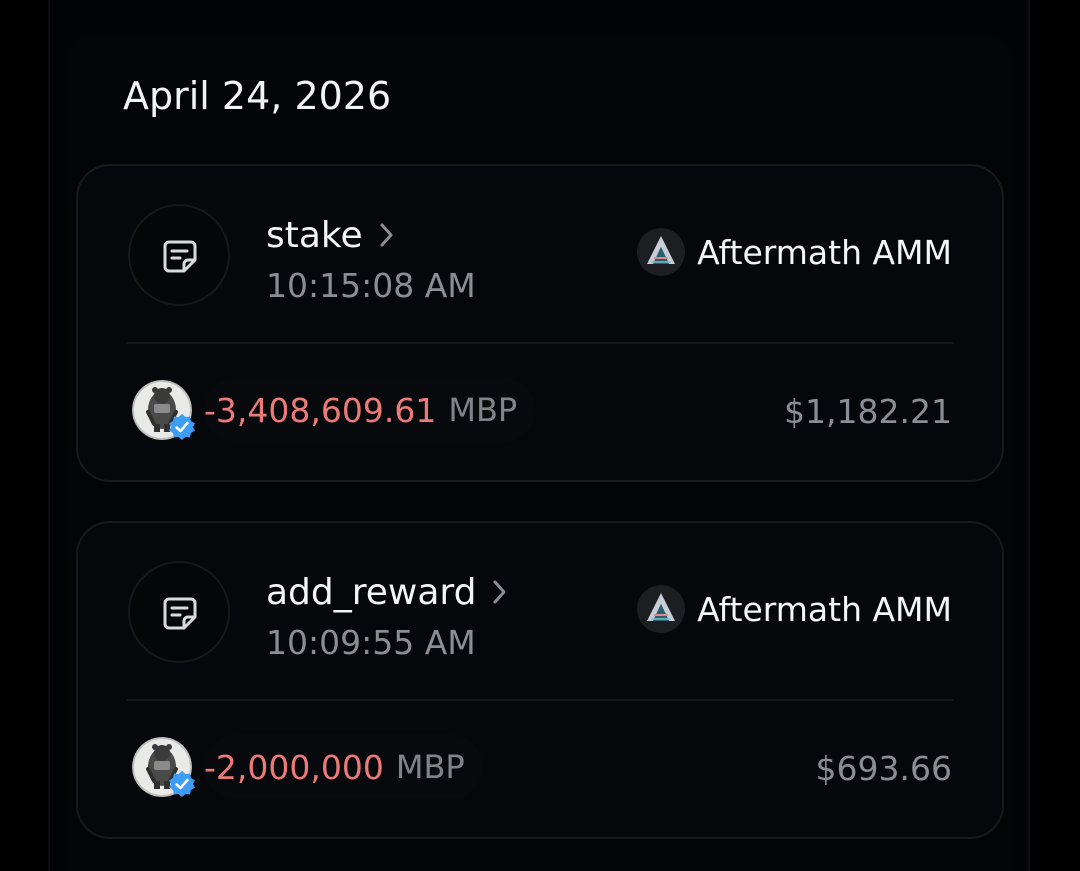 Image resolution: width=1080 pixels, height=871 pixels. I want to click on transaction-time: 10:15:08 AM, so click(371, 285).